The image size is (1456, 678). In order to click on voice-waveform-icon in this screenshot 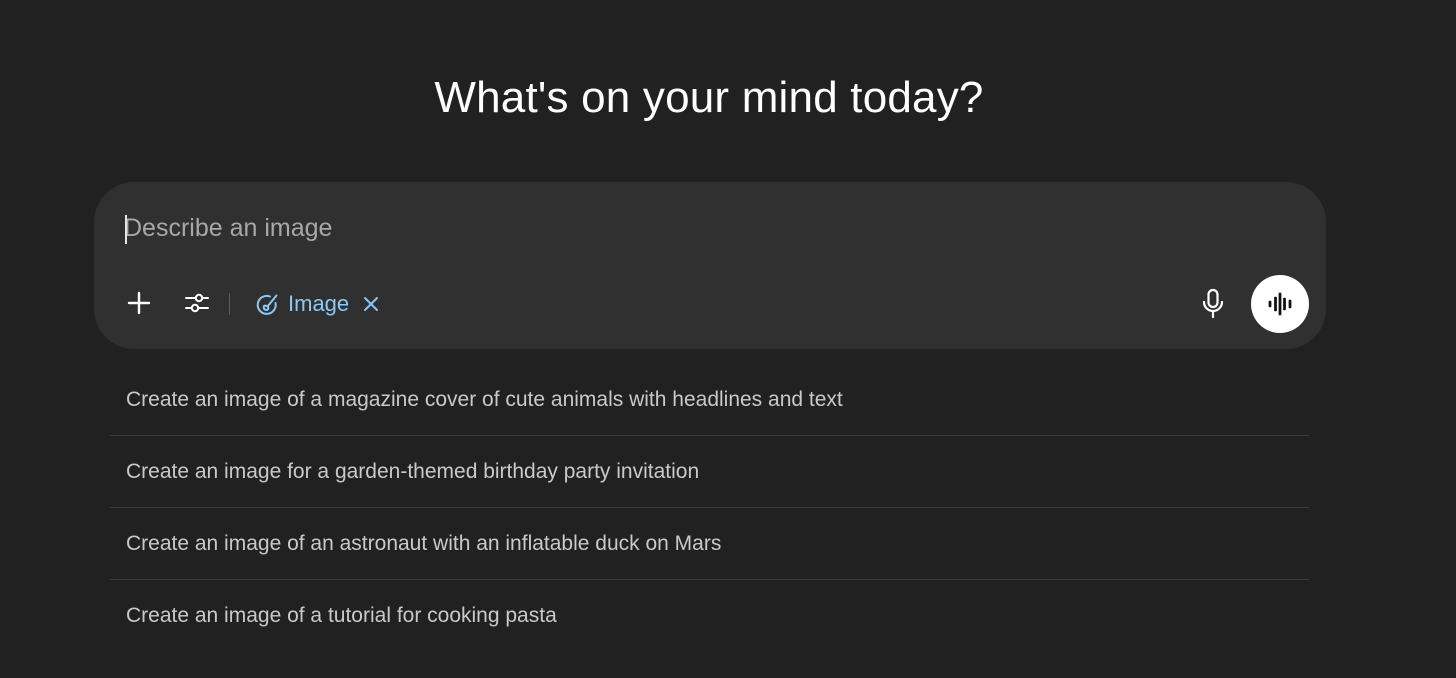, I will do `click(1280, 304)`.